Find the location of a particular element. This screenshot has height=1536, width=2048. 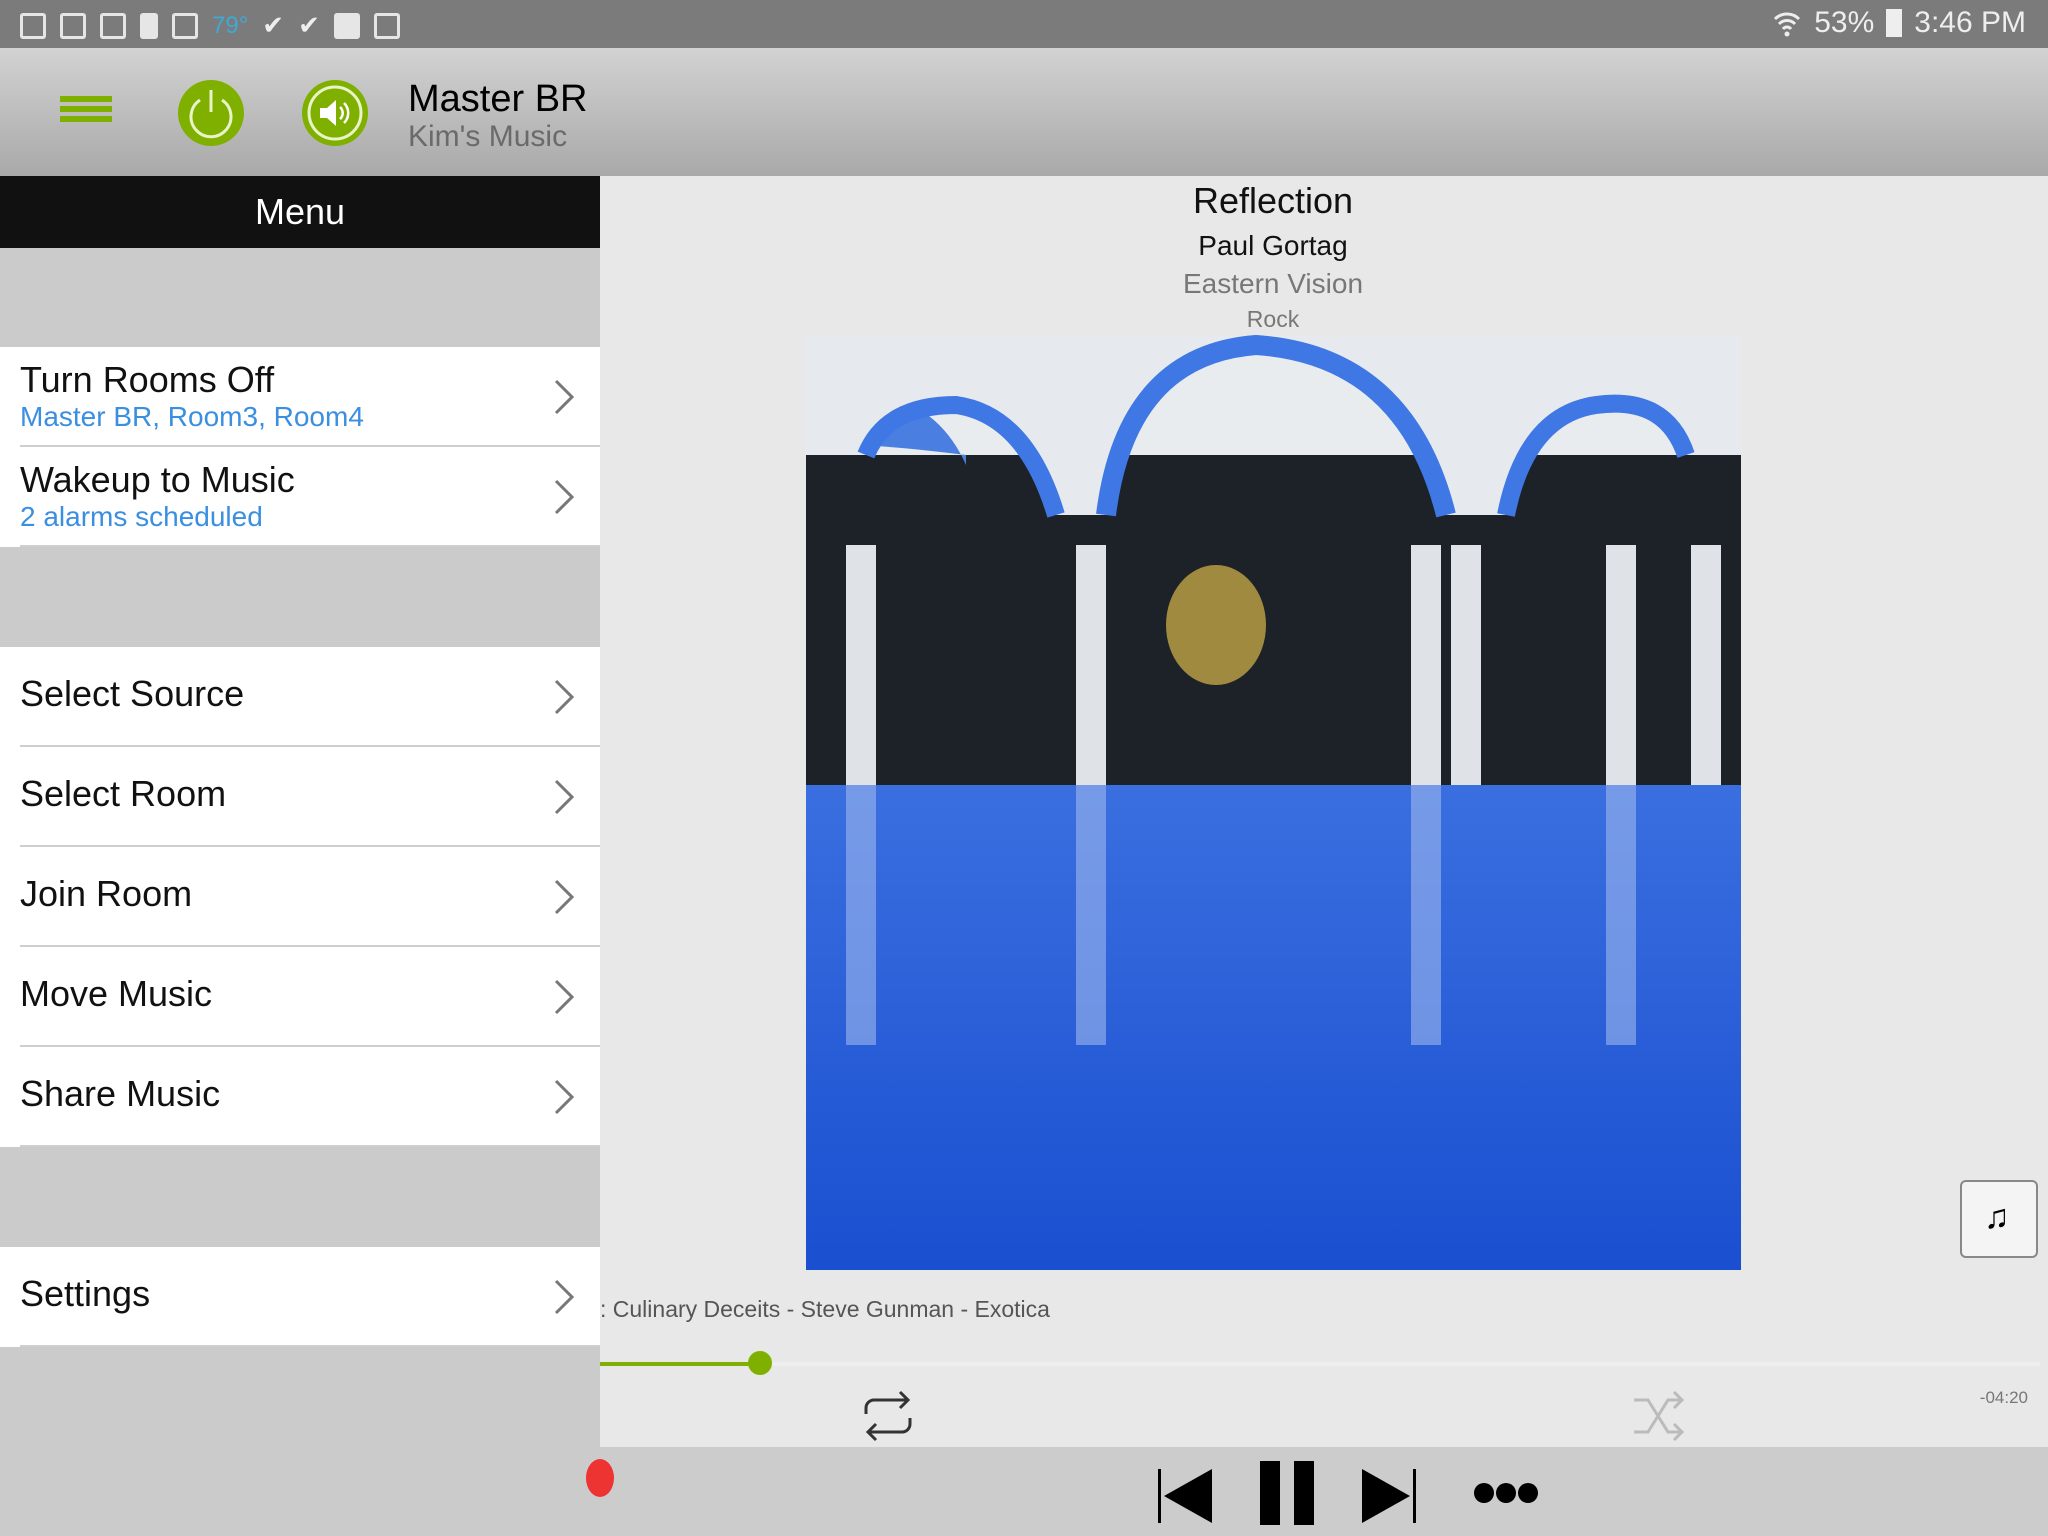

temperature: 79° is located at coordinates (230, 25).